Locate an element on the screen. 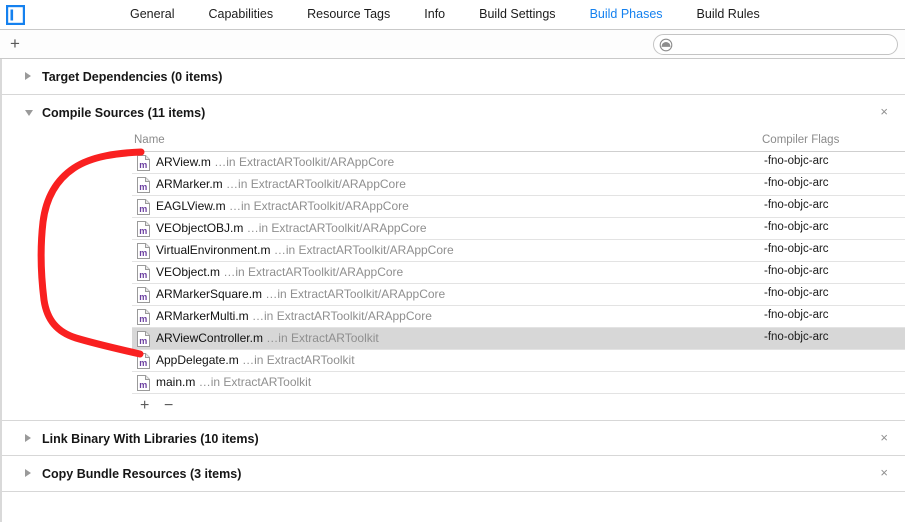 This screenshot has width=905, height=522. filter-search-field is located at coordinates (775, 45).